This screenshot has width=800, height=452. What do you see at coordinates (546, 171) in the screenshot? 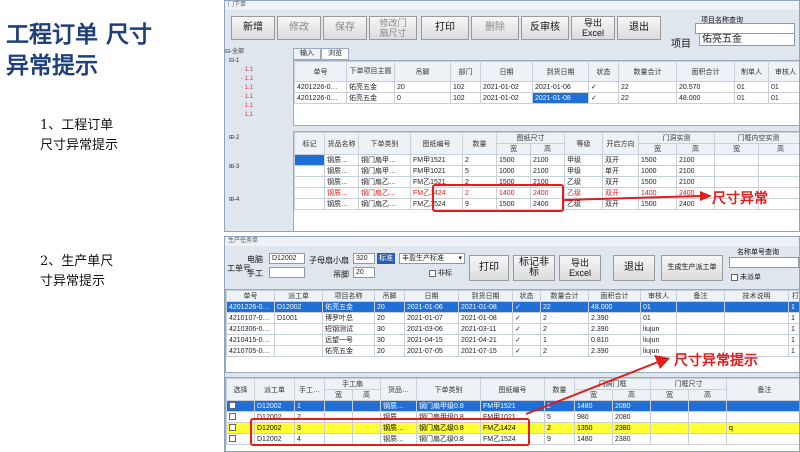
I see `table-row: 钢质… 钢门扇甲… FM甲1021 5 1000 2100 甲级 单开 1000 2100` at bounding box center [546, 171].